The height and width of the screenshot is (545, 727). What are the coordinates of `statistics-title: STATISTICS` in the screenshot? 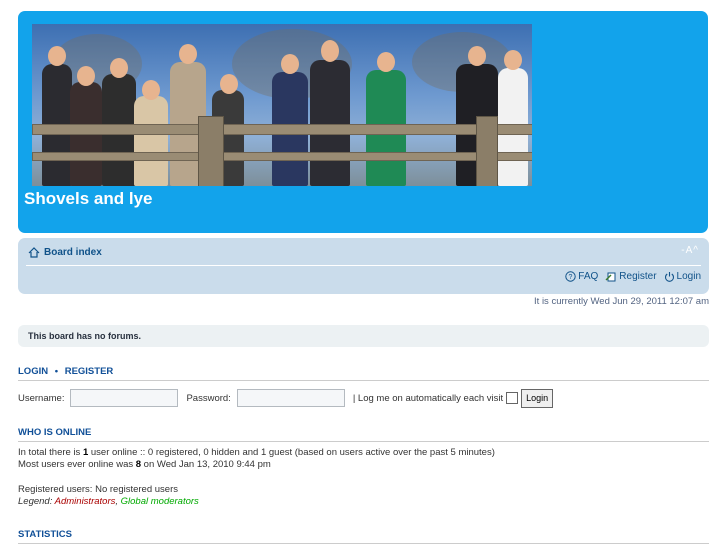 It's located at (45, 534).